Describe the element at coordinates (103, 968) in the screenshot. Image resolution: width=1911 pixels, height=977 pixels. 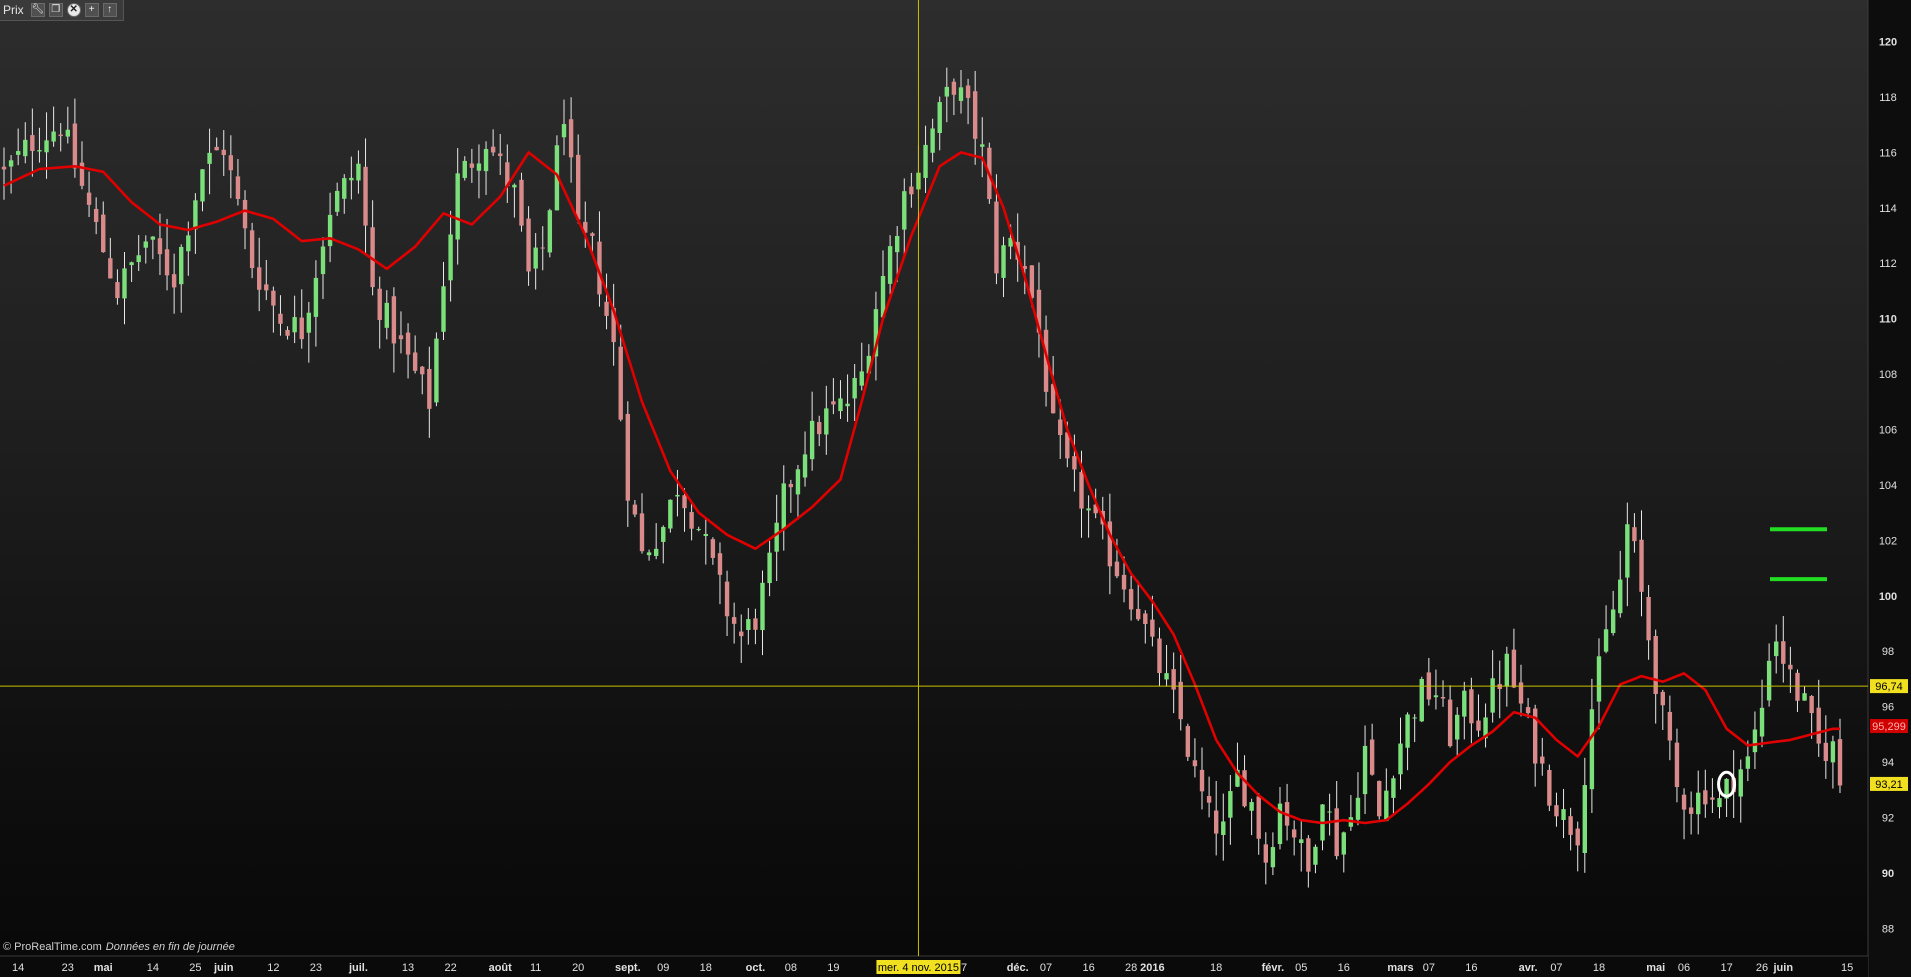
I see `date-tick-label: mai` at that location.